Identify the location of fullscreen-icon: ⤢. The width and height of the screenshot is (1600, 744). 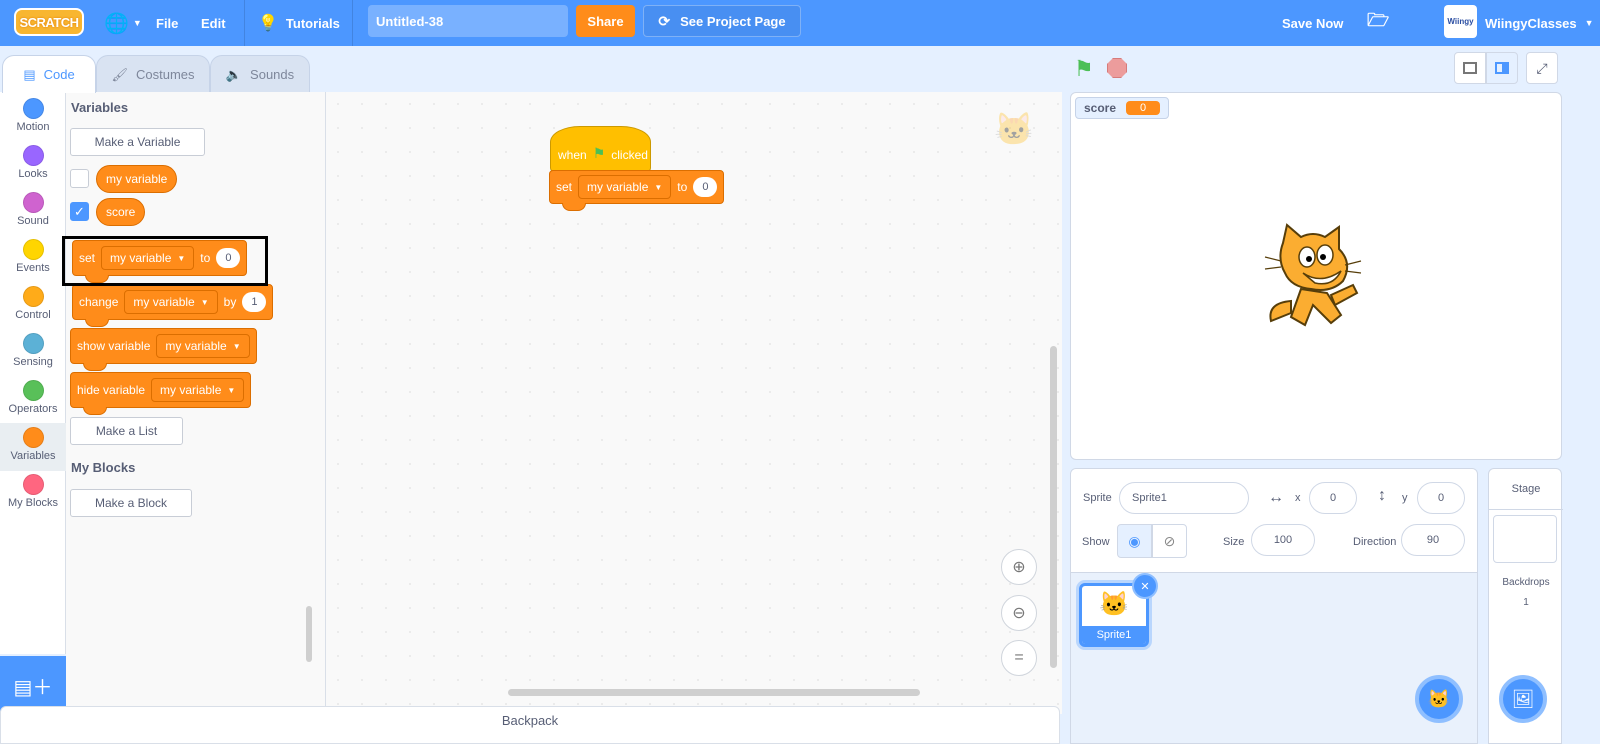
(1542, 67).